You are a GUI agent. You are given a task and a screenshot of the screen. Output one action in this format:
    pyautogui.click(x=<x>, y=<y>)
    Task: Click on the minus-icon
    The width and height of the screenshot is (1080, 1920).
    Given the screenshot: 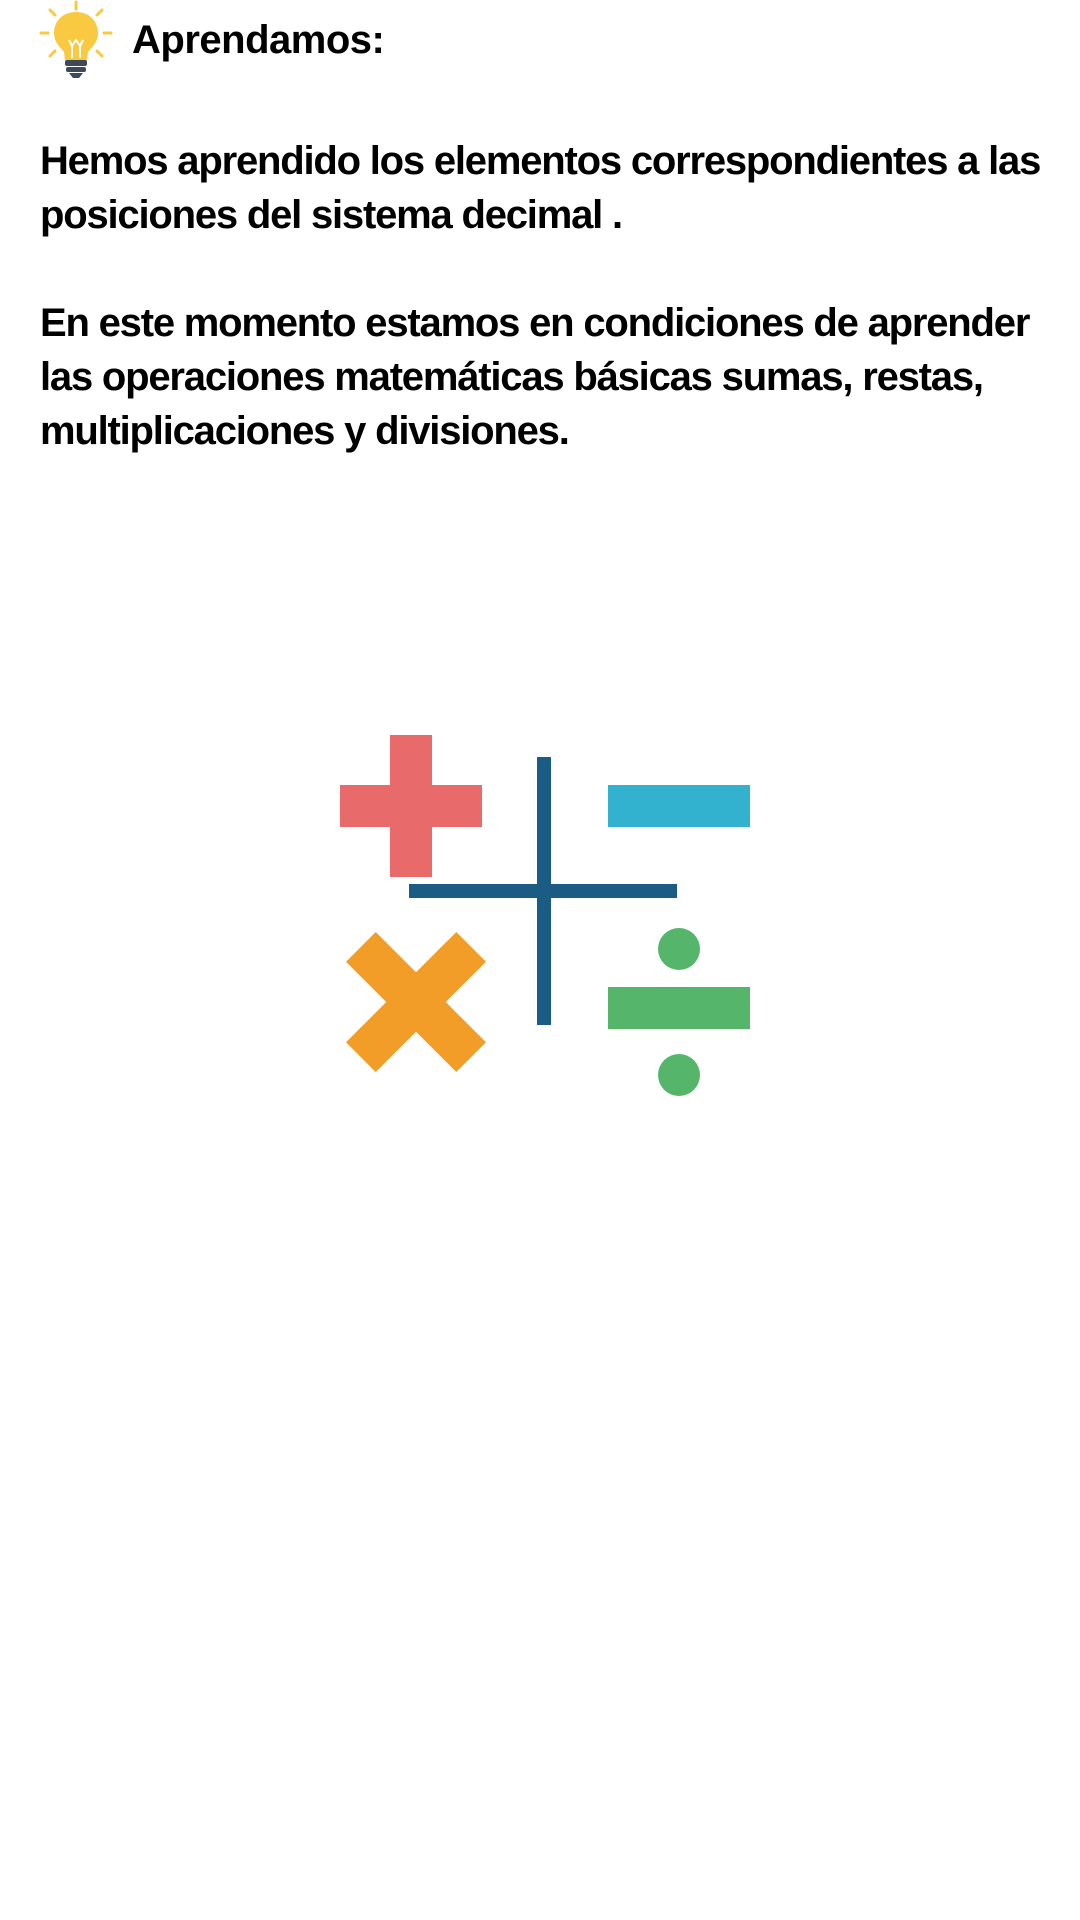 What is the action you would take?
    pyautogui.click(x=679, y=806)
    